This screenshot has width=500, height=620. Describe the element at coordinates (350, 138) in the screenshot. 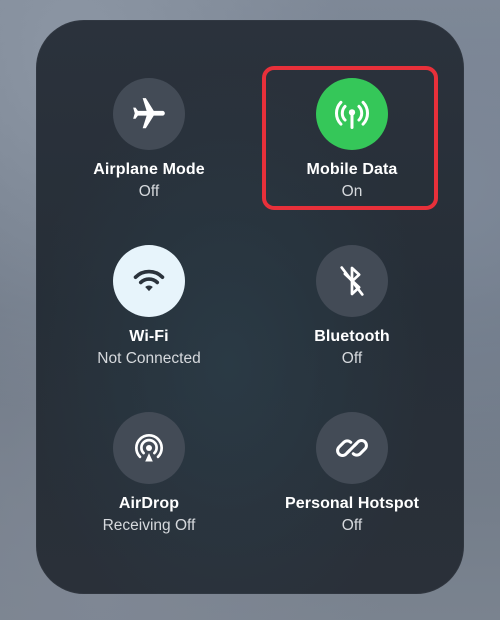

I see `highlight-box` at that location.